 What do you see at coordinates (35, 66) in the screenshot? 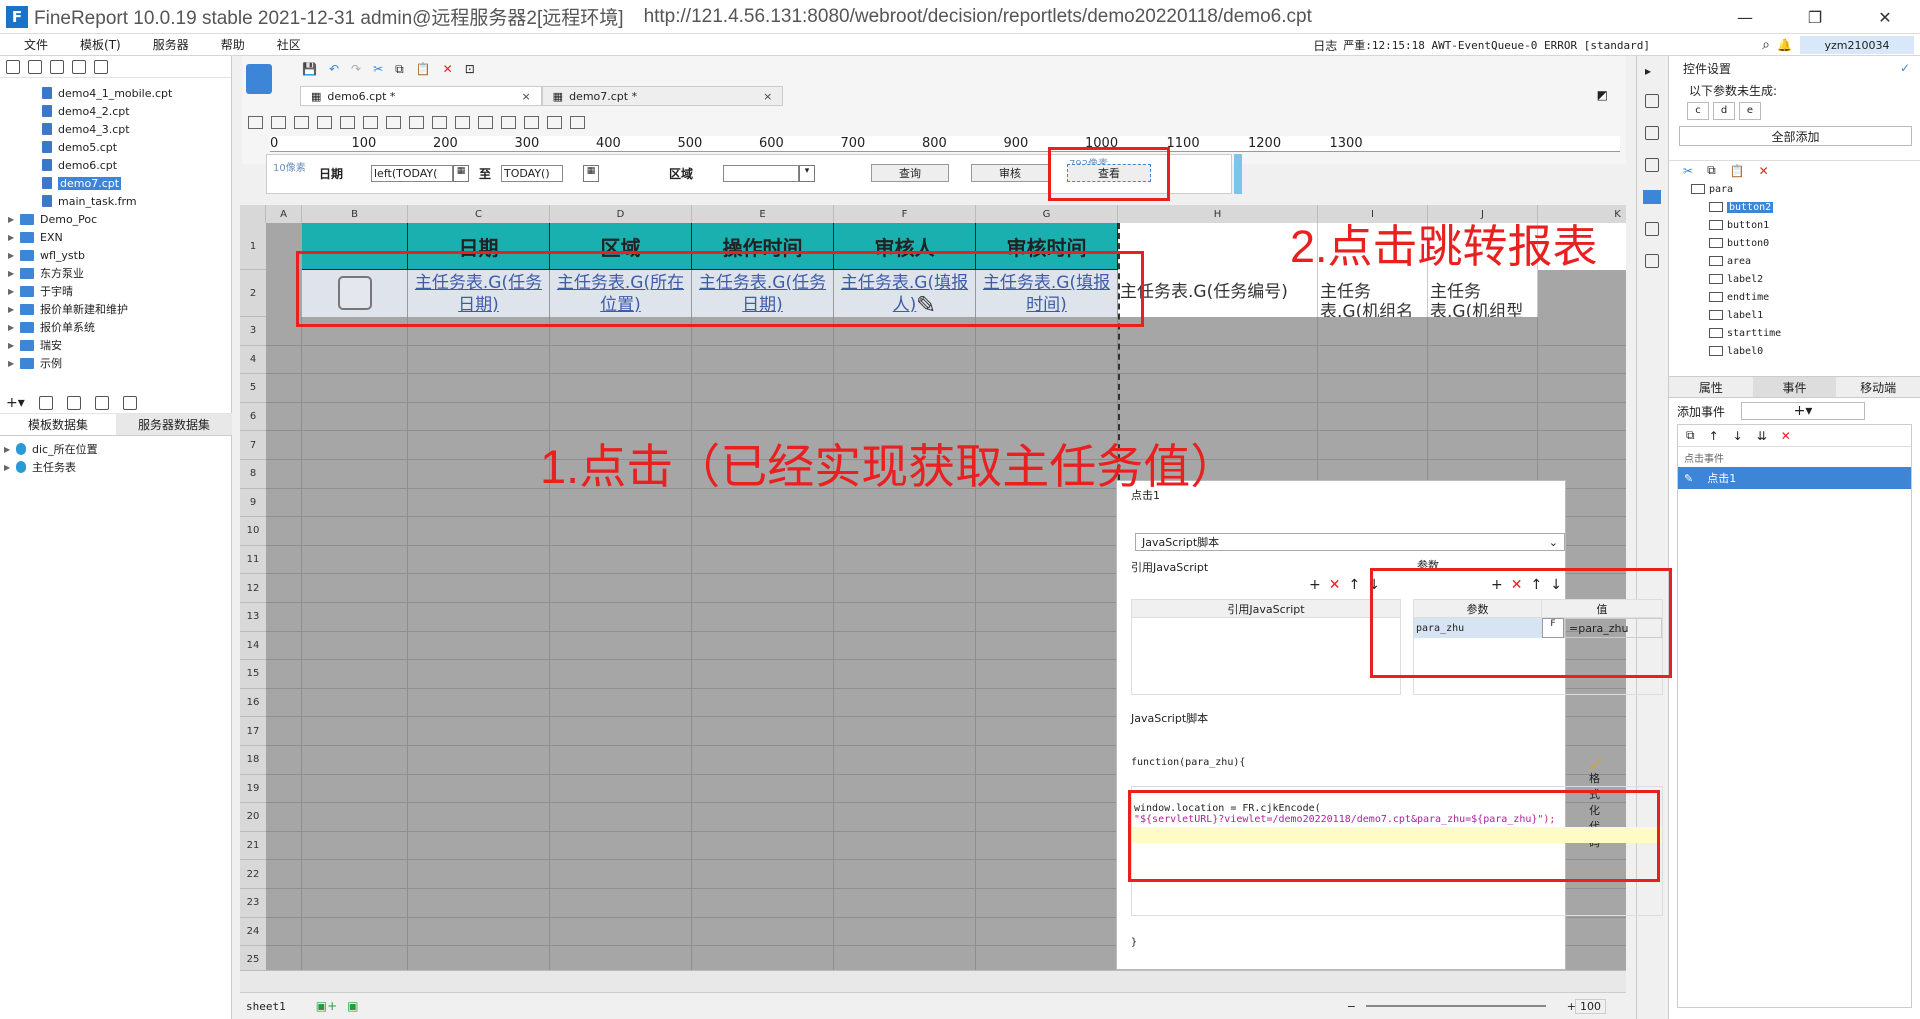
I see `refresh-icon` at bounding box center [35, 66].